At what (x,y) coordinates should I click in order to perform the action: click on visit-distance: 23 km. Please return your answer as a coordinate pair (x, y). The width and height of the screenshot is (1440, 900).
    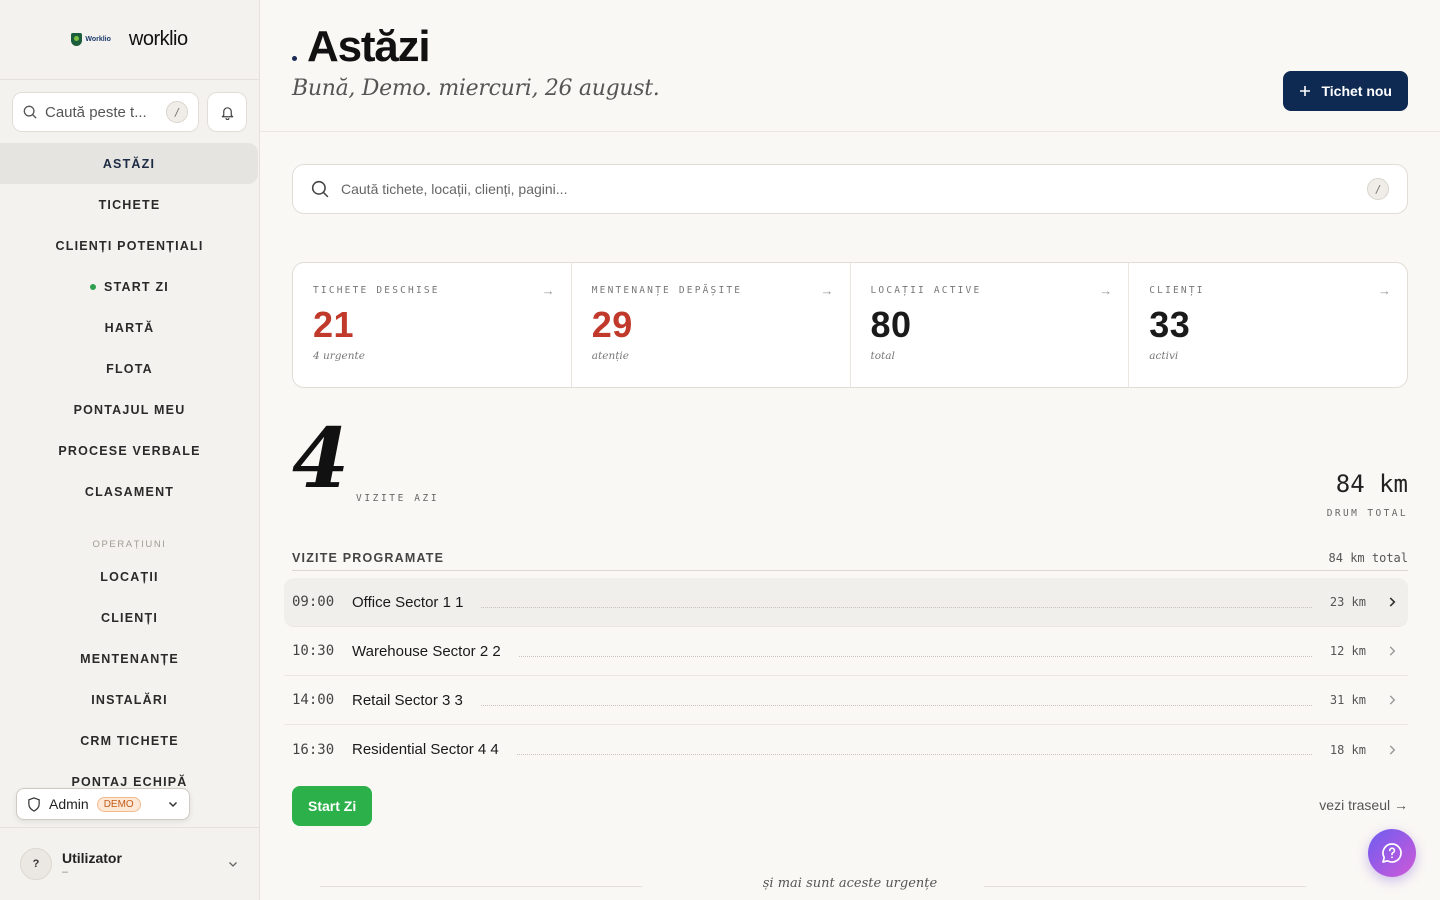
    Looking at the image, I should click on (1347, 602).